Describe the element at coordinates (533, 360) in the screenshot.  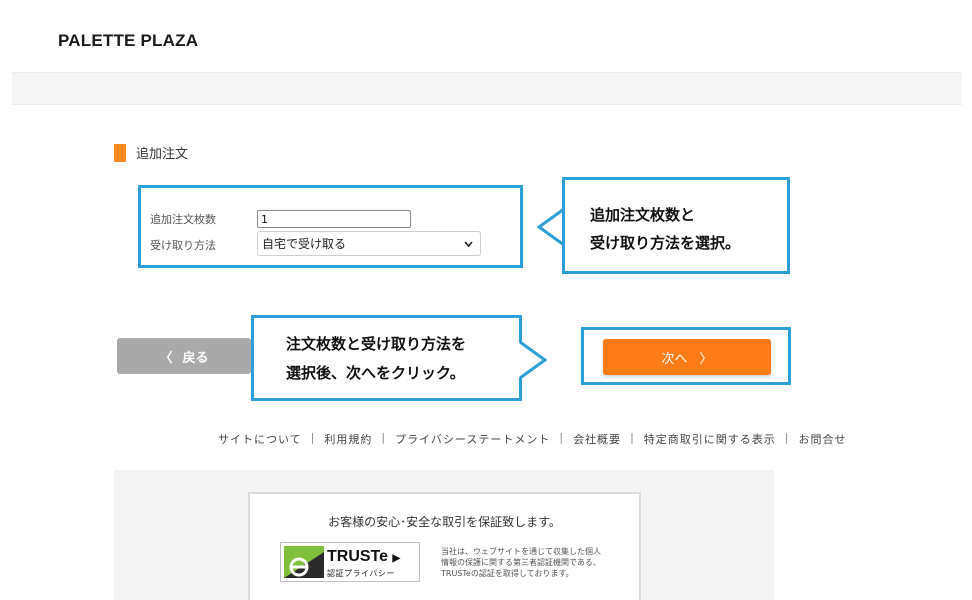
I see `callout-pointer-right` at that location.